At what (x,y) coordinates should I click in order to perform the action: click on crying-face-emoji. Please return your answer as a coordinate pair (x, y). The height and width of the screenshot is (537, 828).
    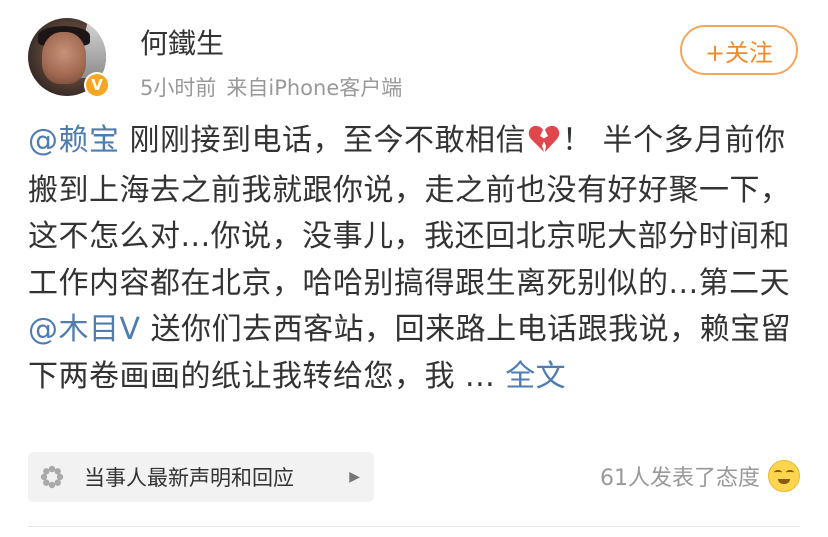
    Looking at the image, I should click on (784, 476).